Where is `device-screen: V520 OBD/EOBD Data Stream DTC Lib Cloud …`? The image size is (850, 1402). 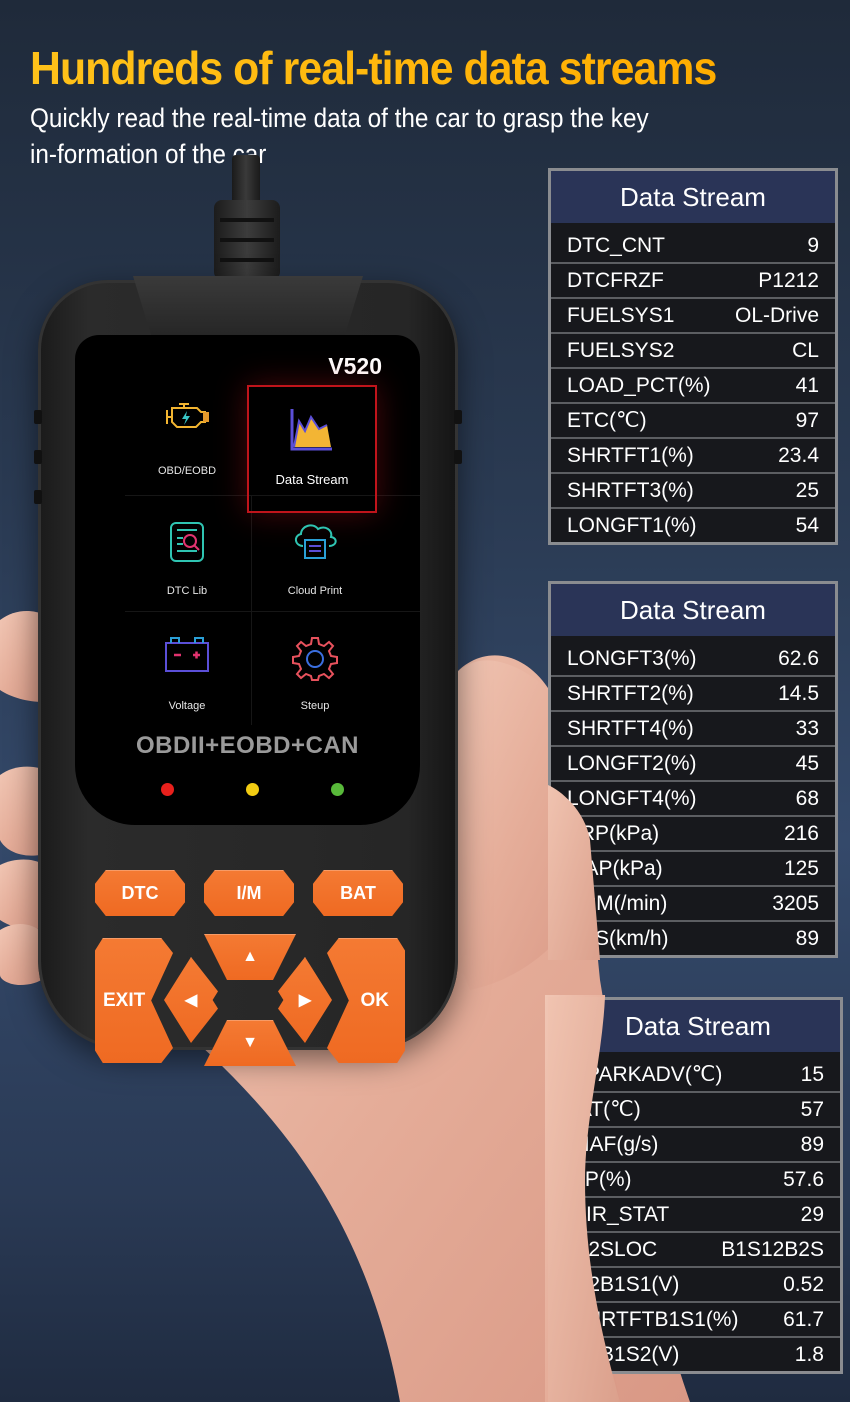
device-screen: V520 OBD/EOBD Data Stream DTC Lib Cloud … is located at coordinates (247, 580).